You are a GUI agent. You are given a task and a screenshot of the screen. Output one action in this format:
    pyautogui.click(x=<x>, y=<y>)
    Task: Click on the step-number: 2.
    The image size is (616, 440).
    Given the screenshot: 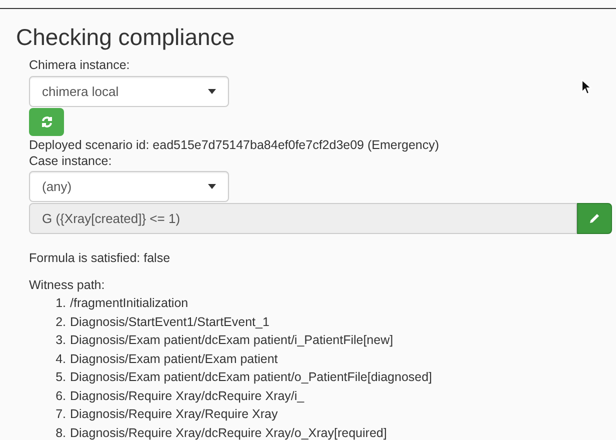 What is the action you would take?
    pyautogui.click(x=60, y=322)
    